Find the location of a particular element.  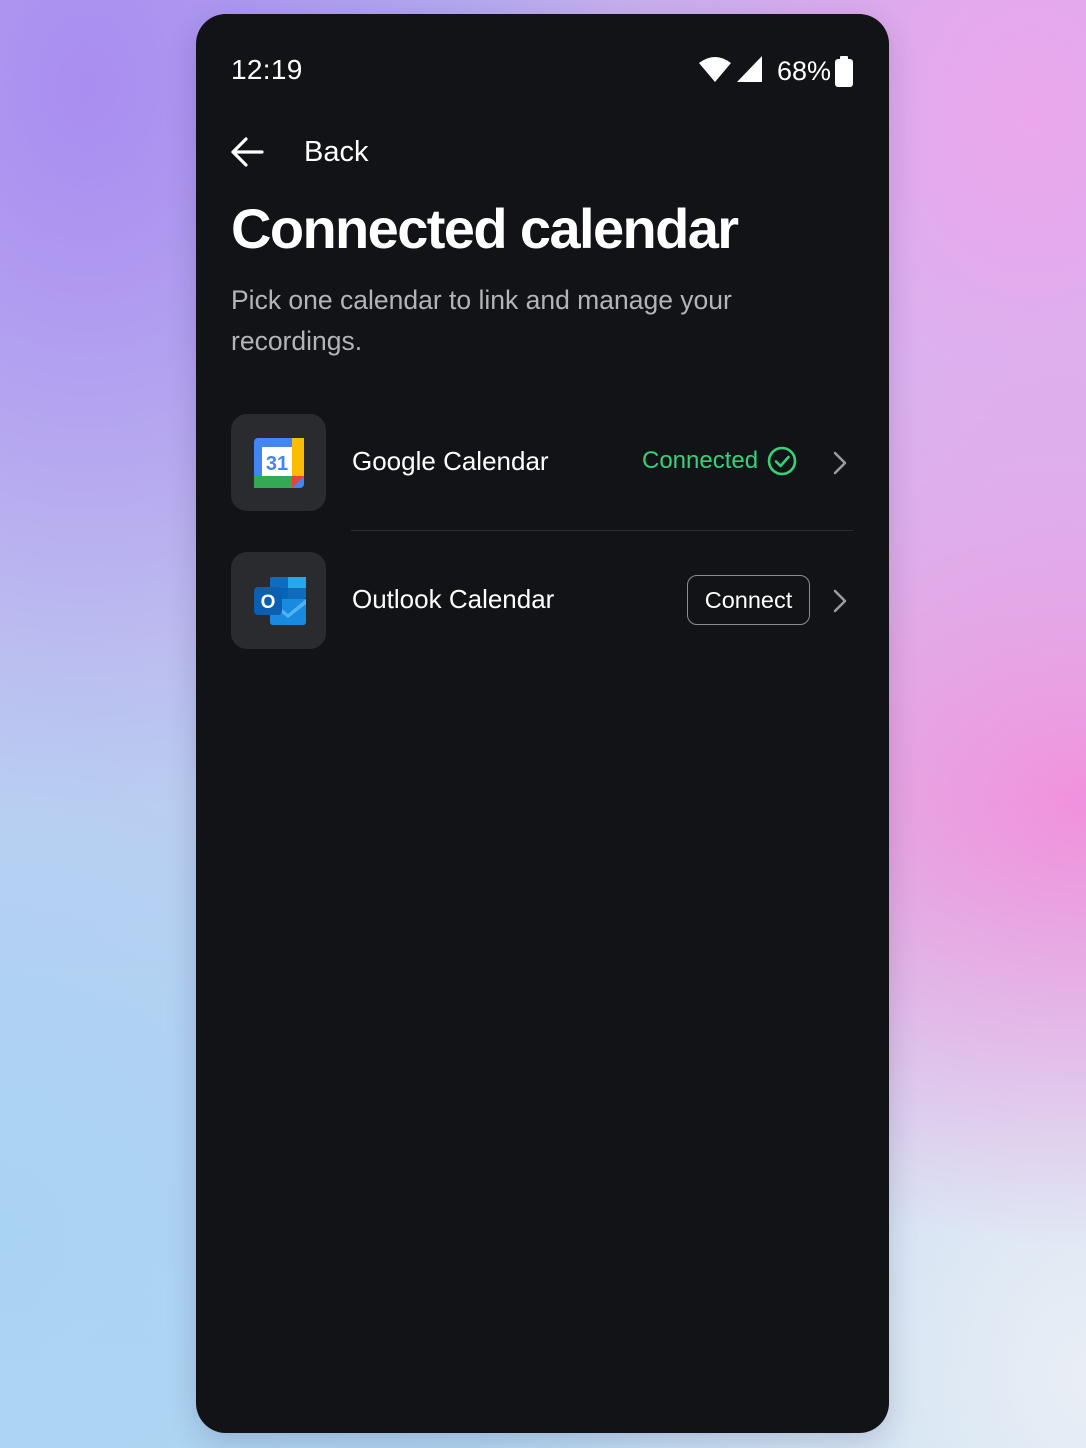

back-button: Back is located at coordinates (330, 152).